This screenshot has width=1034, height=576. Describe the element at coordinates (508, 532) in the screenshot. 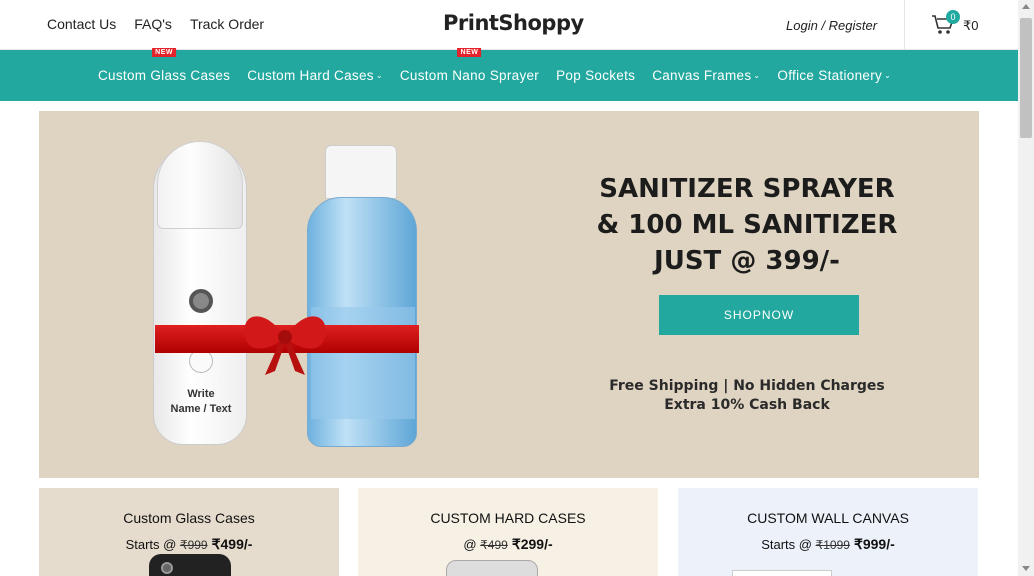

I see `category-card-hard-cases: CUSTOM HARD CASES @ ₹499 ₹299/-` at that location.